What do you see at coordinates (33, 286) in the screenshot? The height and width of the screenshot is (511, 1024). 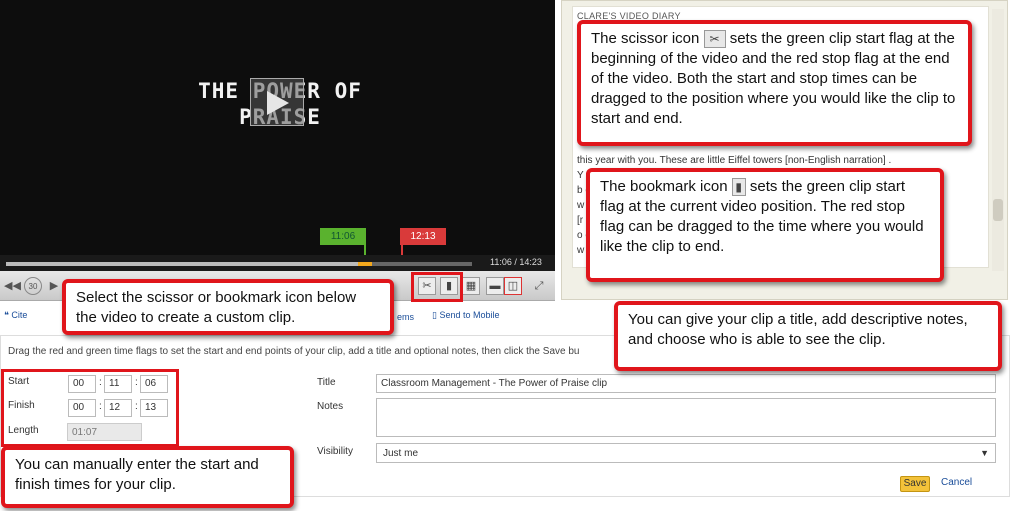 I see `skip-back-30-icon: 30` at bounding box center [33, 286].